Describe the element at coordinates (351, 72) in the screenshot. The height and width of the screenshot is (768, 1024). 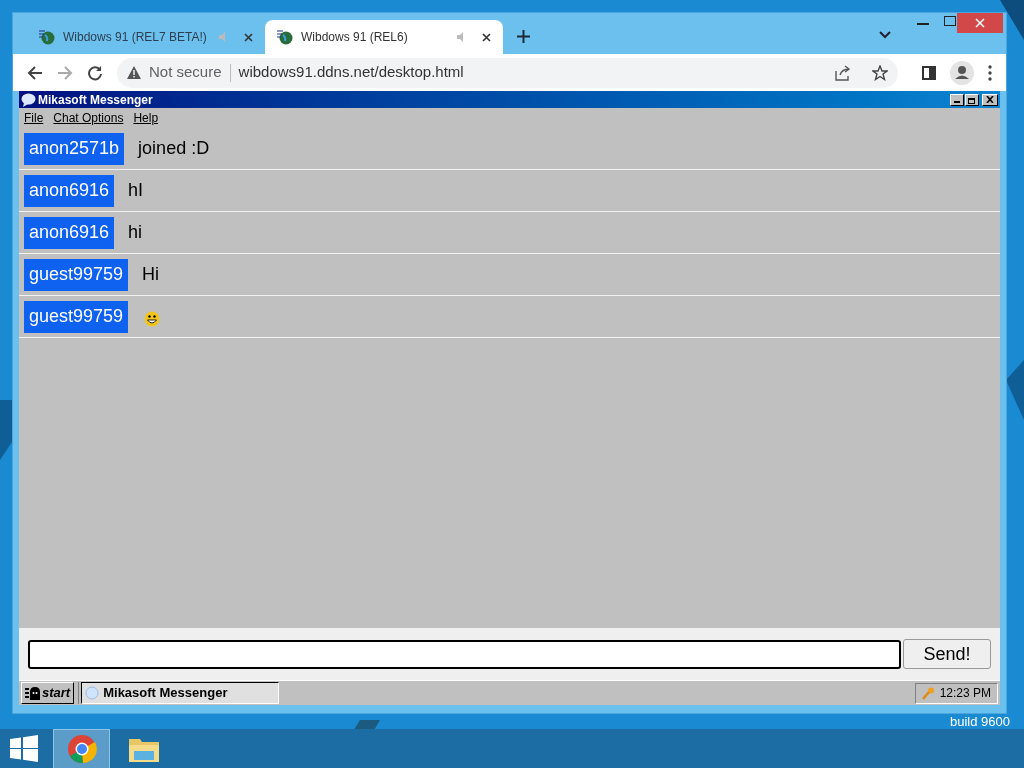
I see `url-text: wibdows91.ddns.net/desktop.html` at that location.